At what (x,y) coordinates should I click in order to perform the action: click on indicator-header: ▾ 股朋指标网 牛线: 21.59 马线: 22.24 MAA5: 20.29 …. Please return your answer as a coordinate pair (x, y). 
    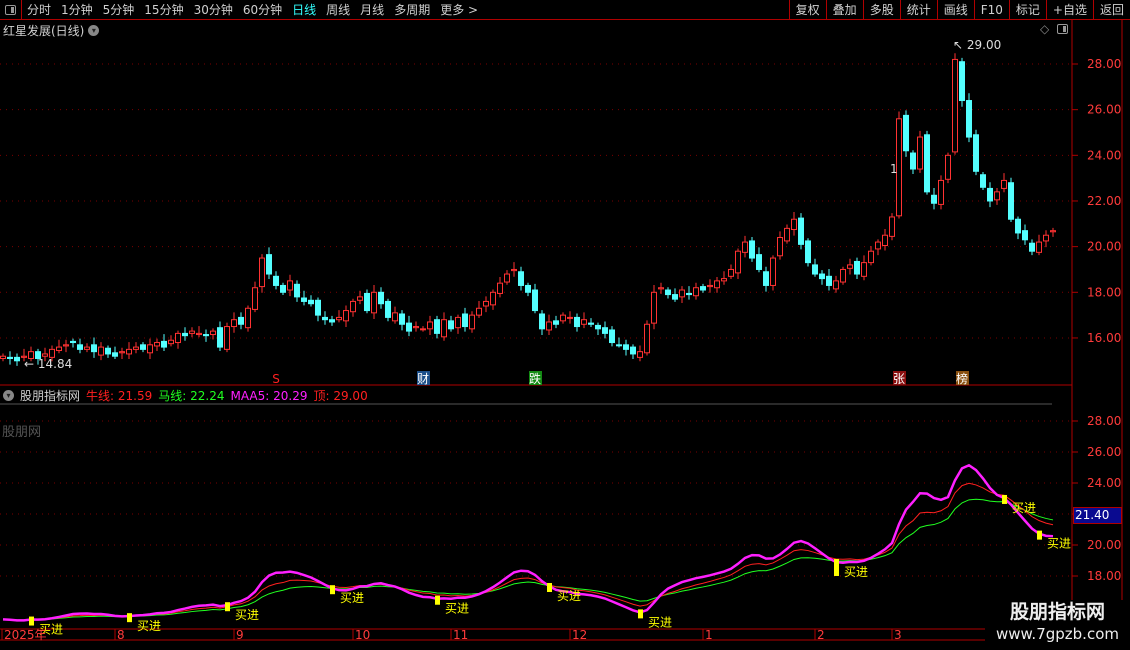
    Looking at the image, I should click on (185, 395).